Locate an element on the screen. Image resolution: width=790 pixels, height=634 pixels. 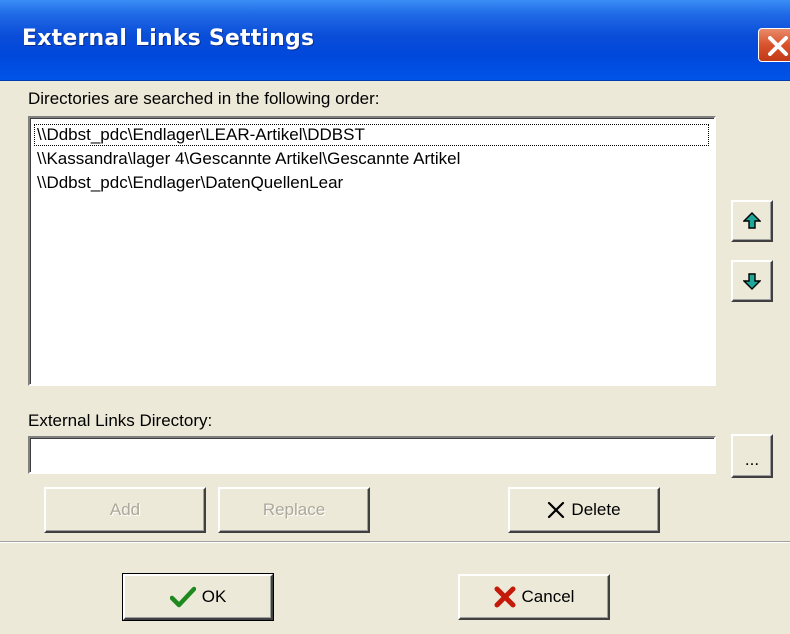
close-button is located at coordinates (774, 45).